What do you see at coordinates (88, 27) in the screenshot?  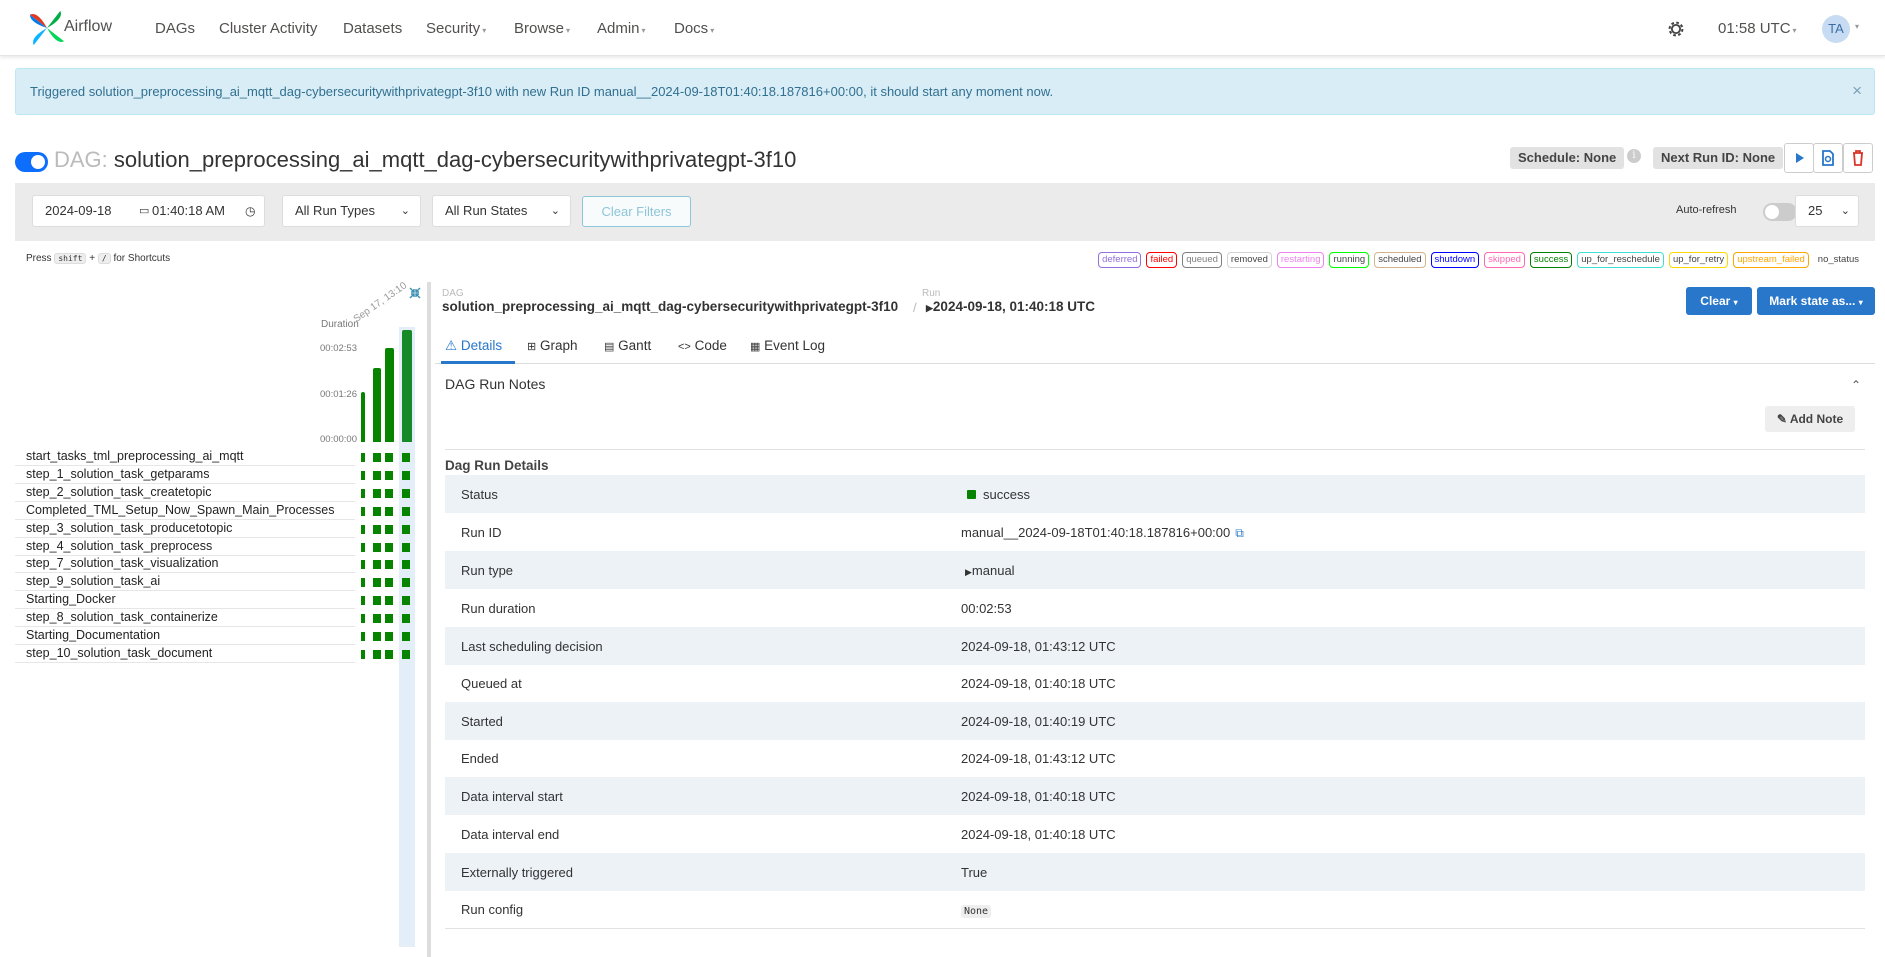 I see `brand-name: Airflow` at bounding box center [88, 27].